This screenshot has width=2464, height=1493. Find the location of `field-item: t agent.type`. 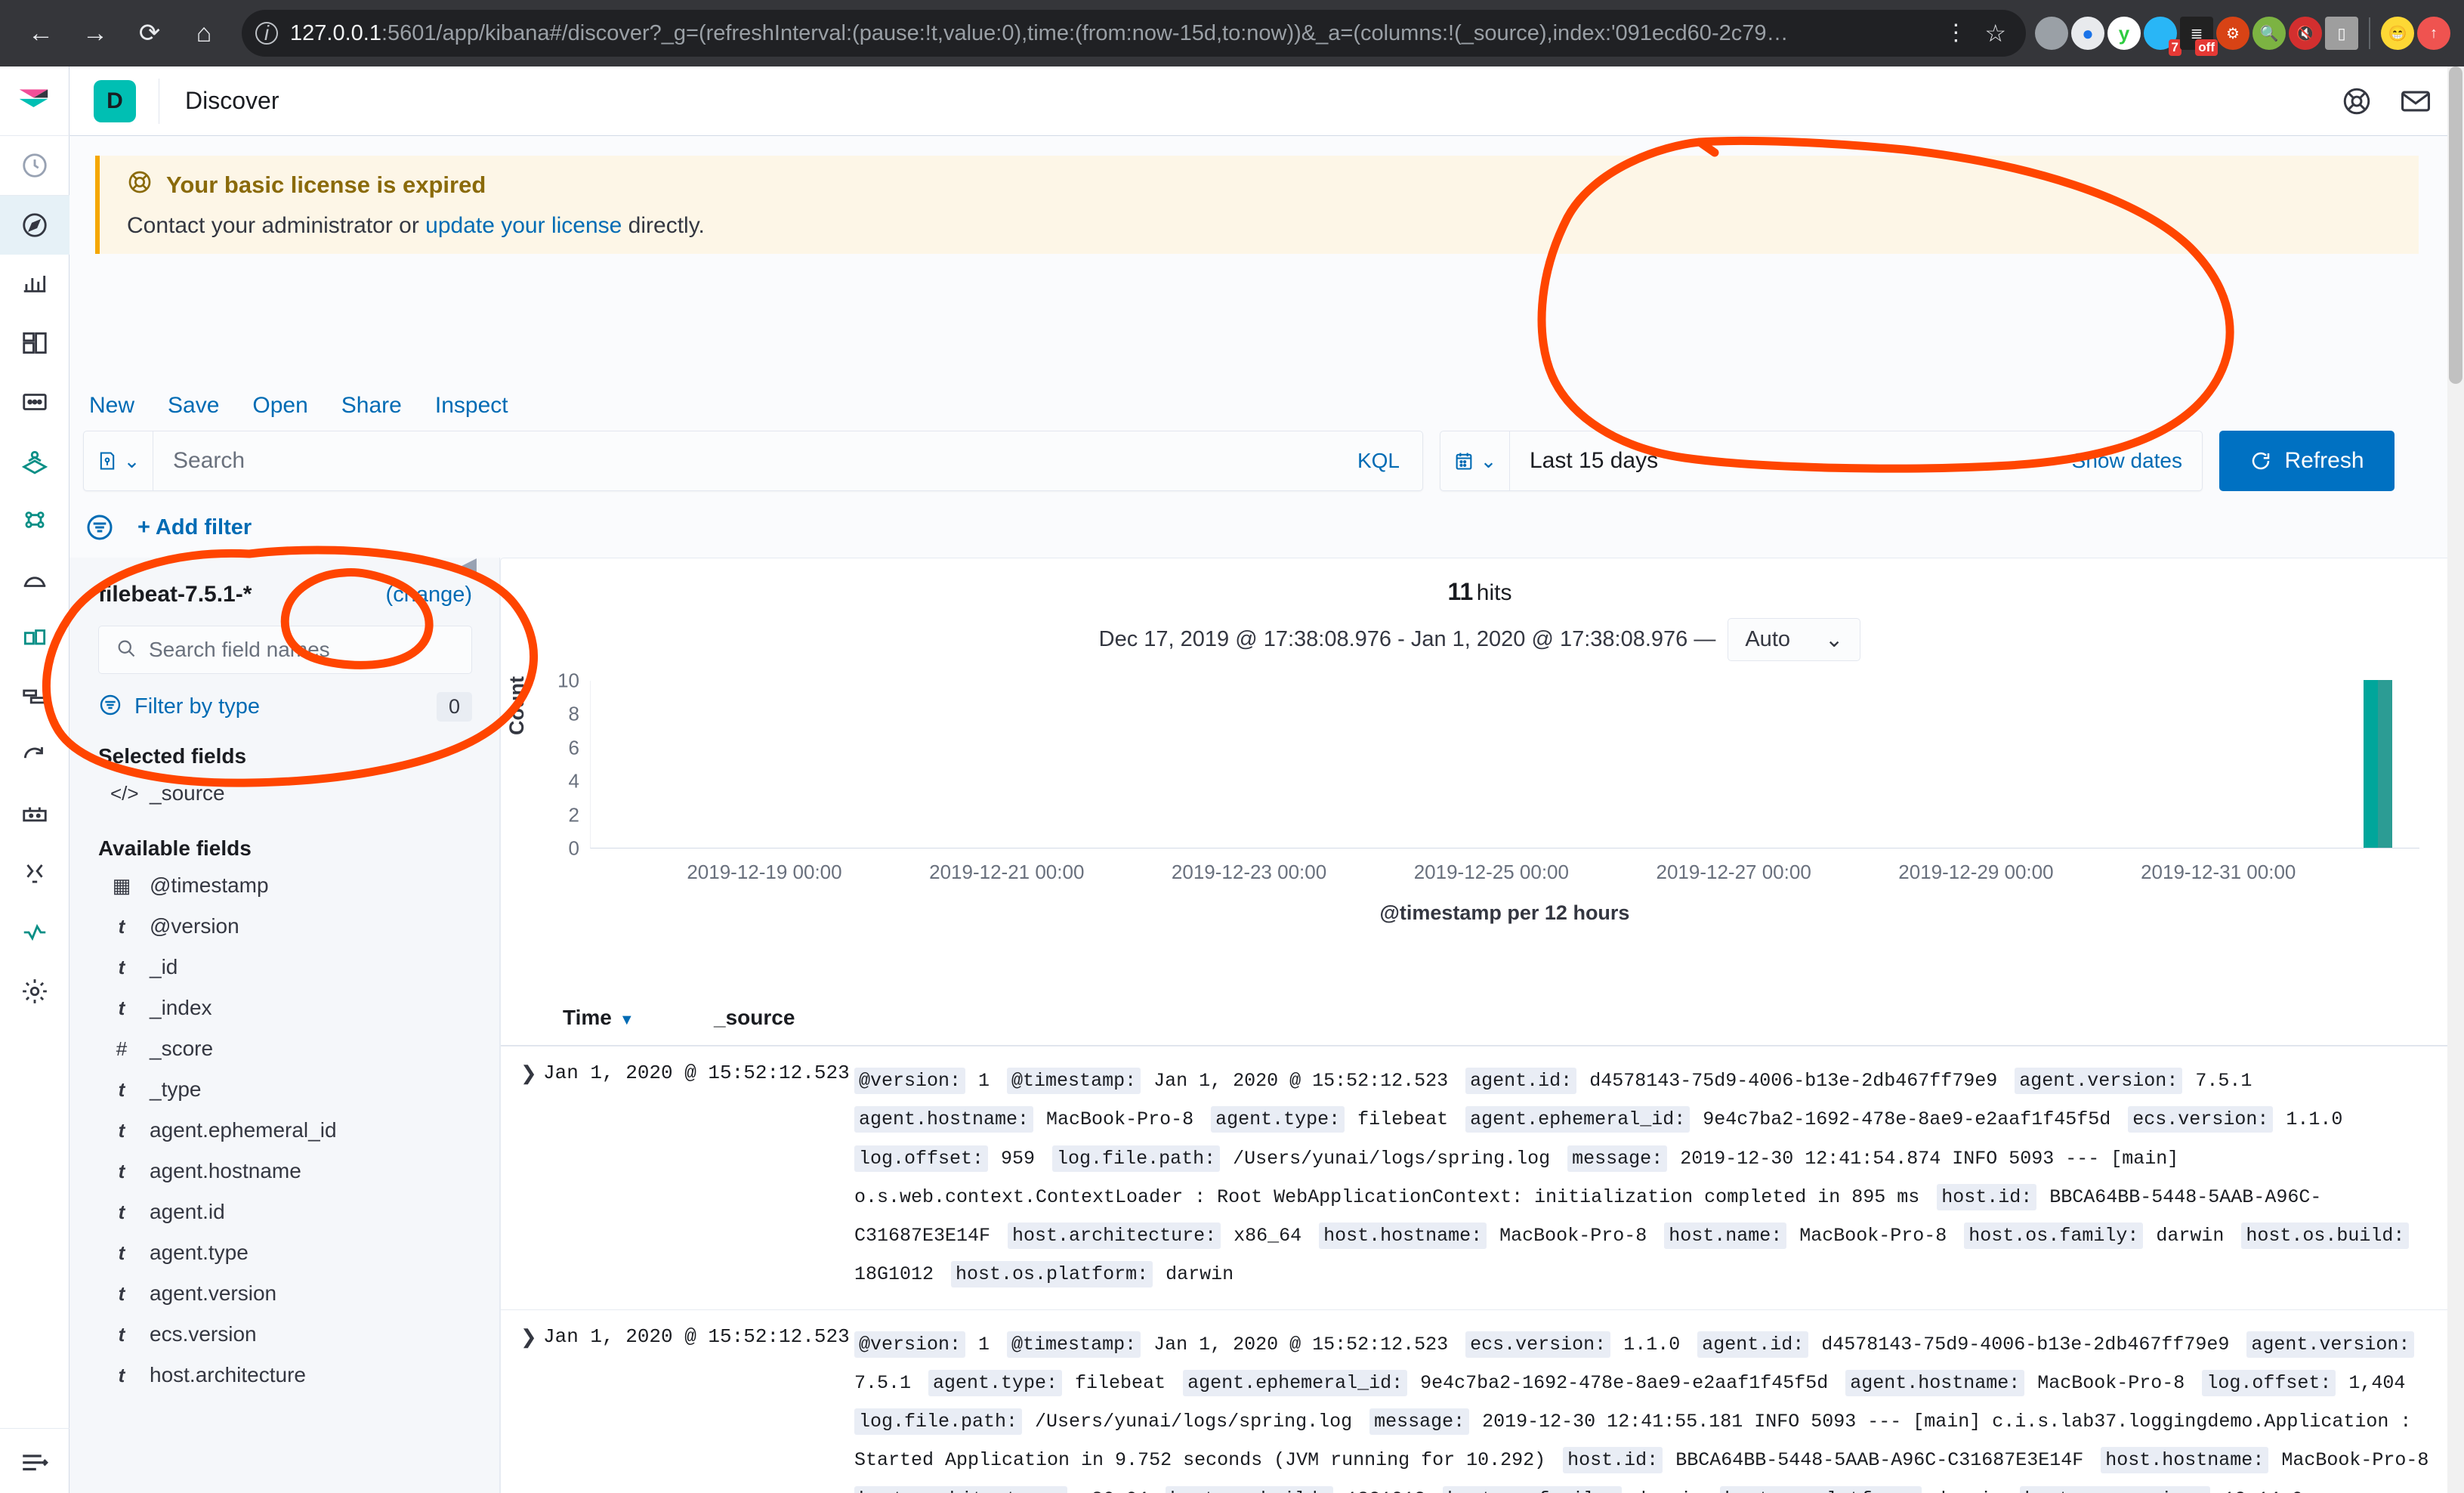

field-item: t agent.type is located at coordinates (284, 1252).